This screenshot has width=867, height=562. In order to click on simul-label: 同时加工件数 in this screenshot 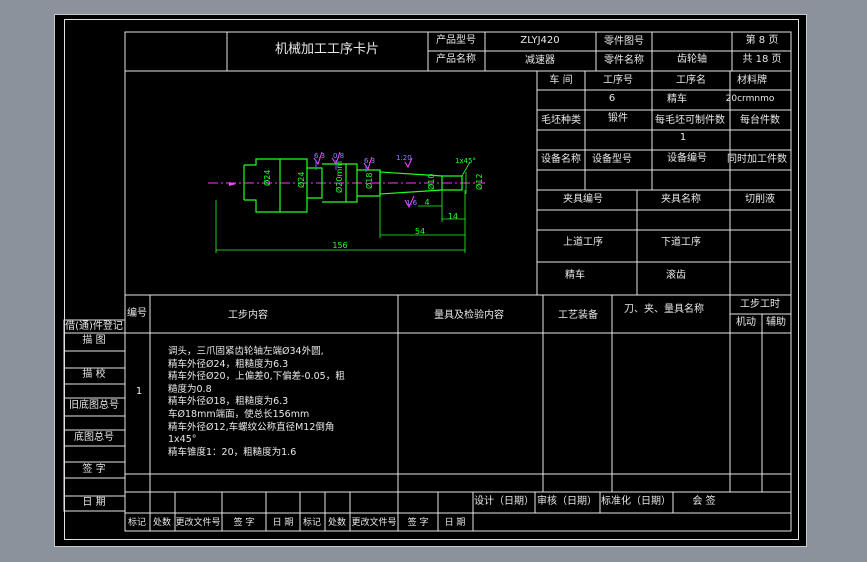, I will do `click(757, 159)`.